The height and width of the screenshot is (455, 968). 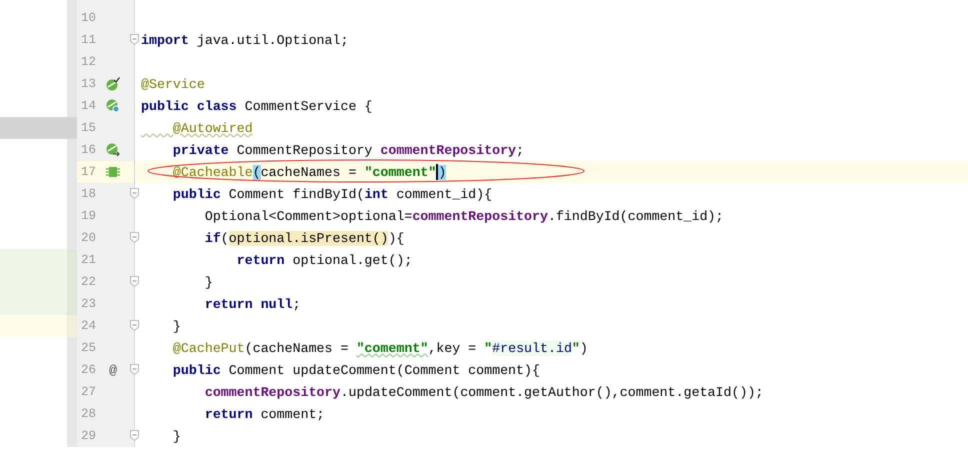 What do you see at coordinates (384, 370) in the screenshot?
I see `code-text: Comment updateComment(Comment comment){` at bounding box center [384, 370].